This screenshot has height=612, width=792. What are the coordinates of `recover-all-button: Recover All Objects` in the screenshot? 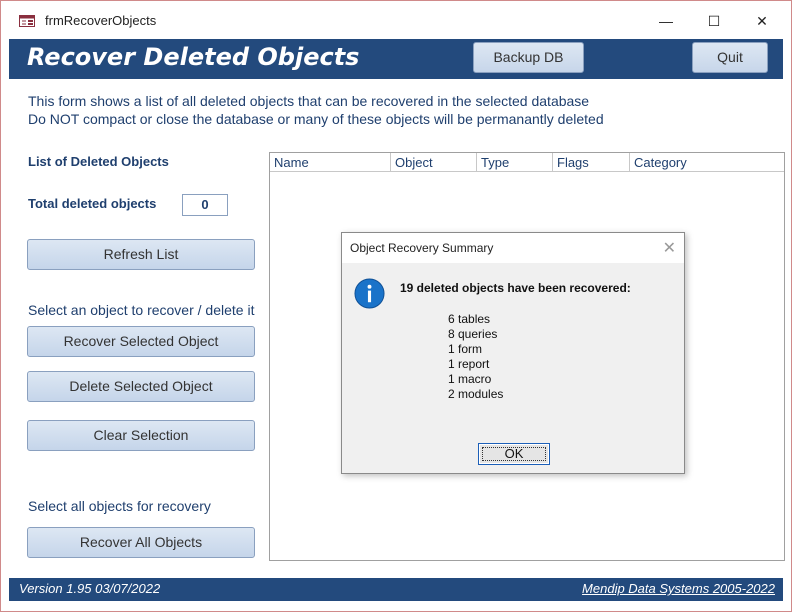 It's located at (141, 542).